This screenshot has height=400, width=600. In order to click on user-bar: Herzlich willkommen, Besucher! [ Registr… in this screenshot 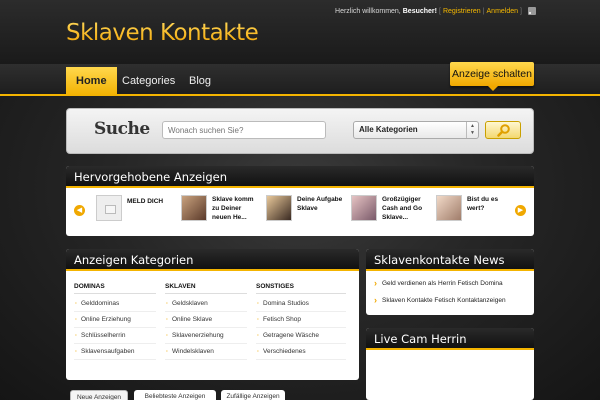, I will do `click(435, 11)`.